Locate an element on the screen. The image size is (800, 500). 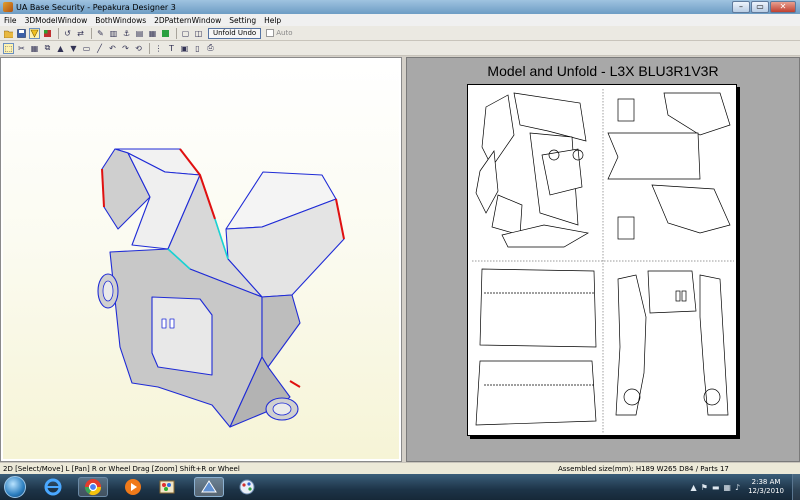
image-icon: ▣ is located at coordinates (184, 48).